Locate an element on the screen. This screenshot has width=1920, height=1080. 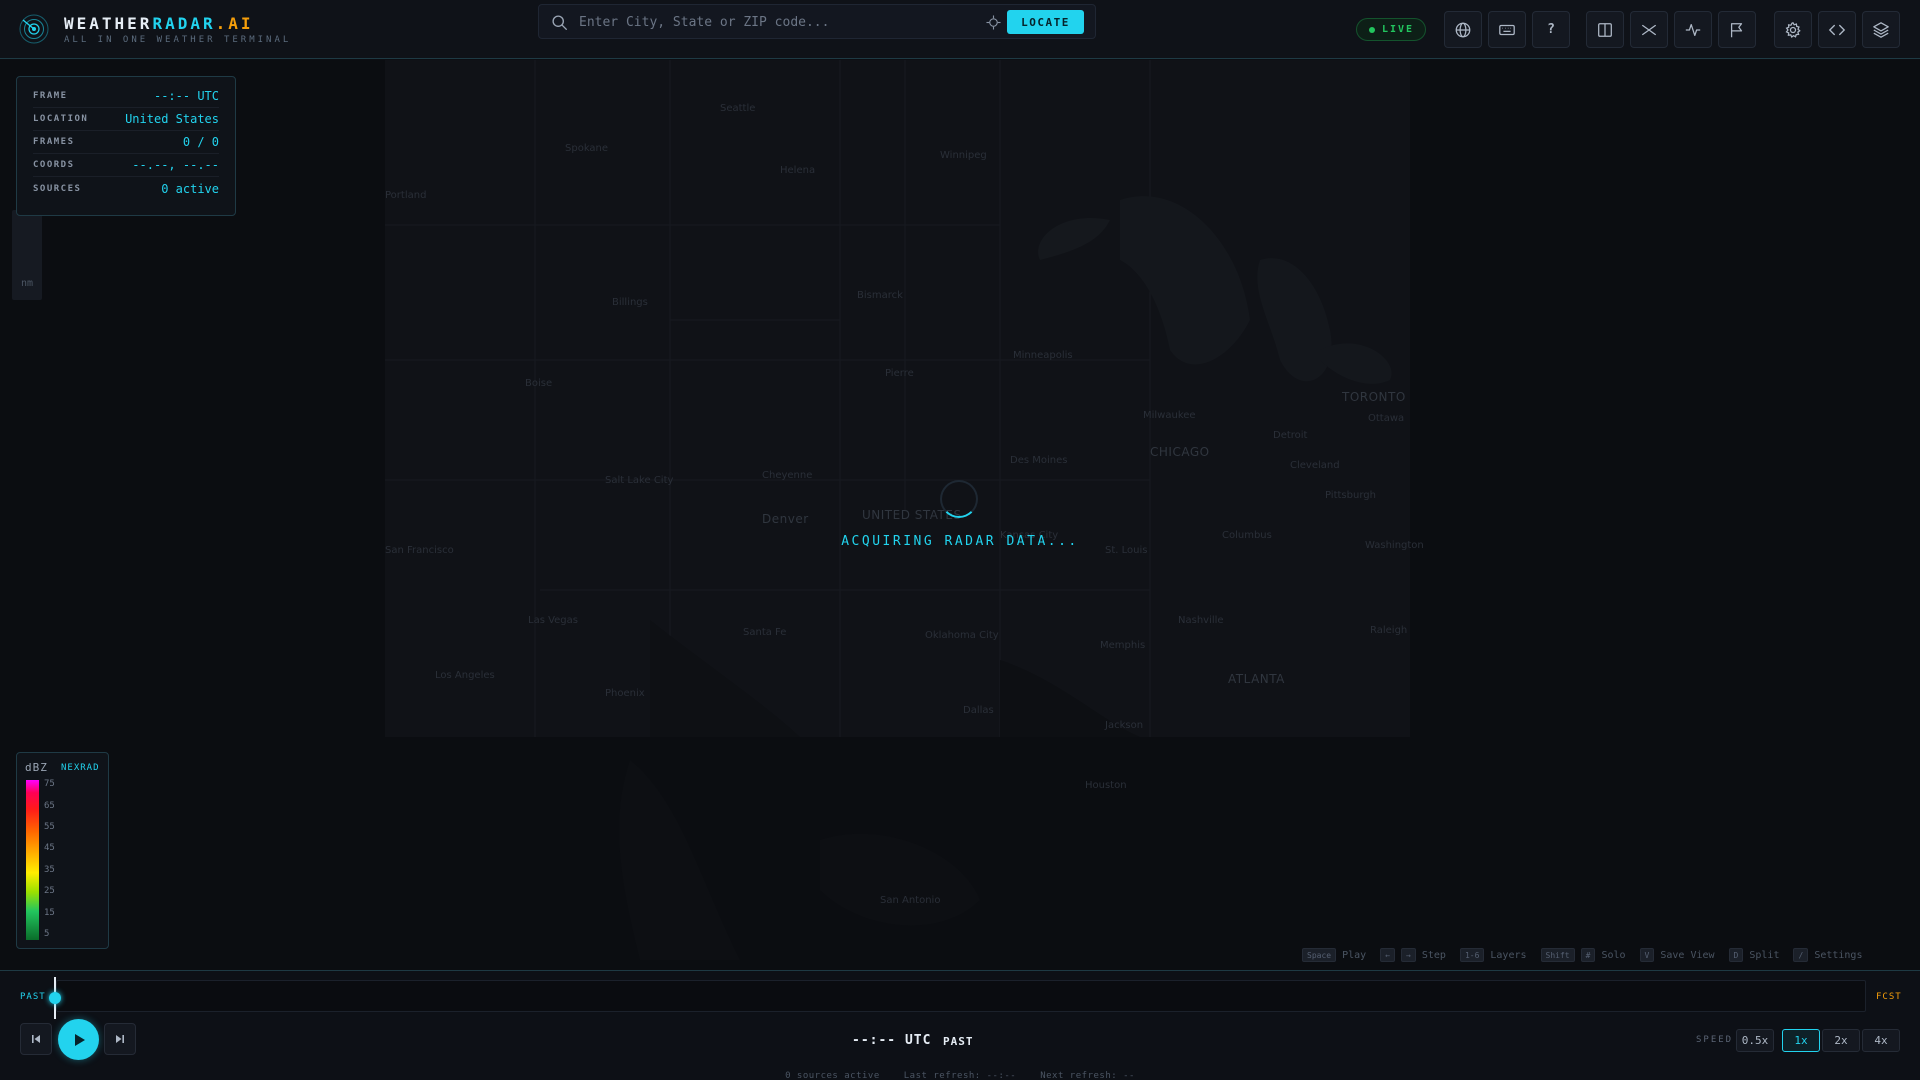
step-forward-button is located at coordinates (120, 1039).